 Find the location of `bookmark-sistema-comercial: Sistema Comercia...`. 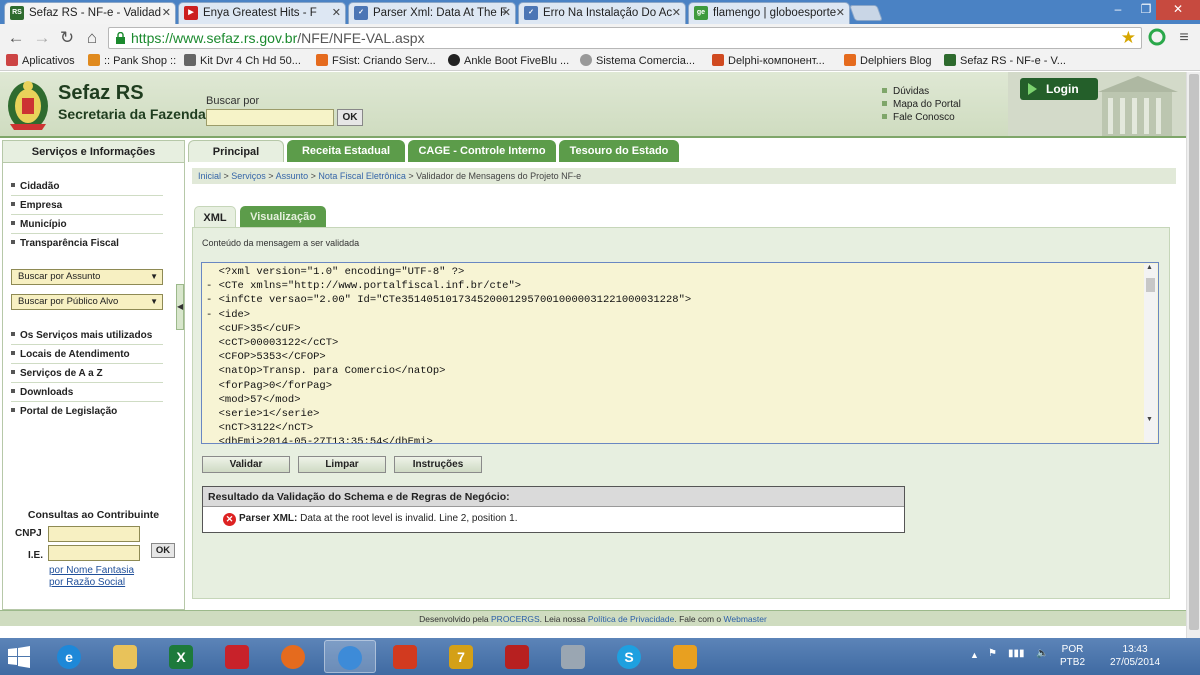

bookmark-sistema-comercial: Sistema Comercia... is located at coordinates (637, 60).